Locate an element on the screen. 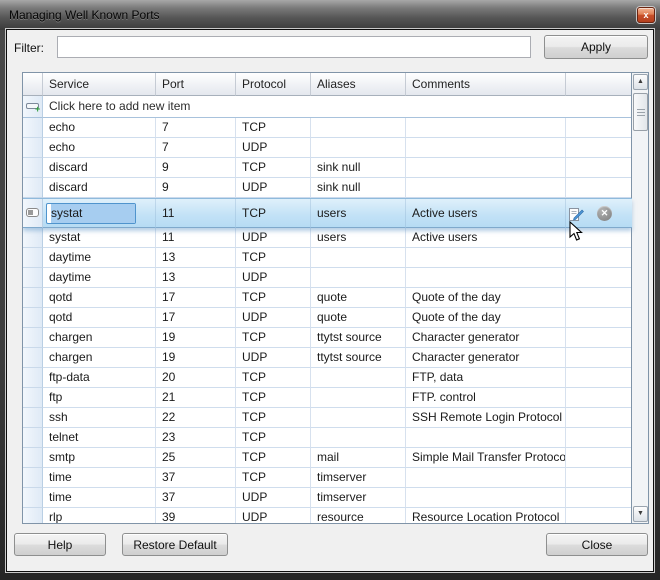 This screenshot has height=580, width=660. apply-button: Apply is located at coordinates (596, 47).